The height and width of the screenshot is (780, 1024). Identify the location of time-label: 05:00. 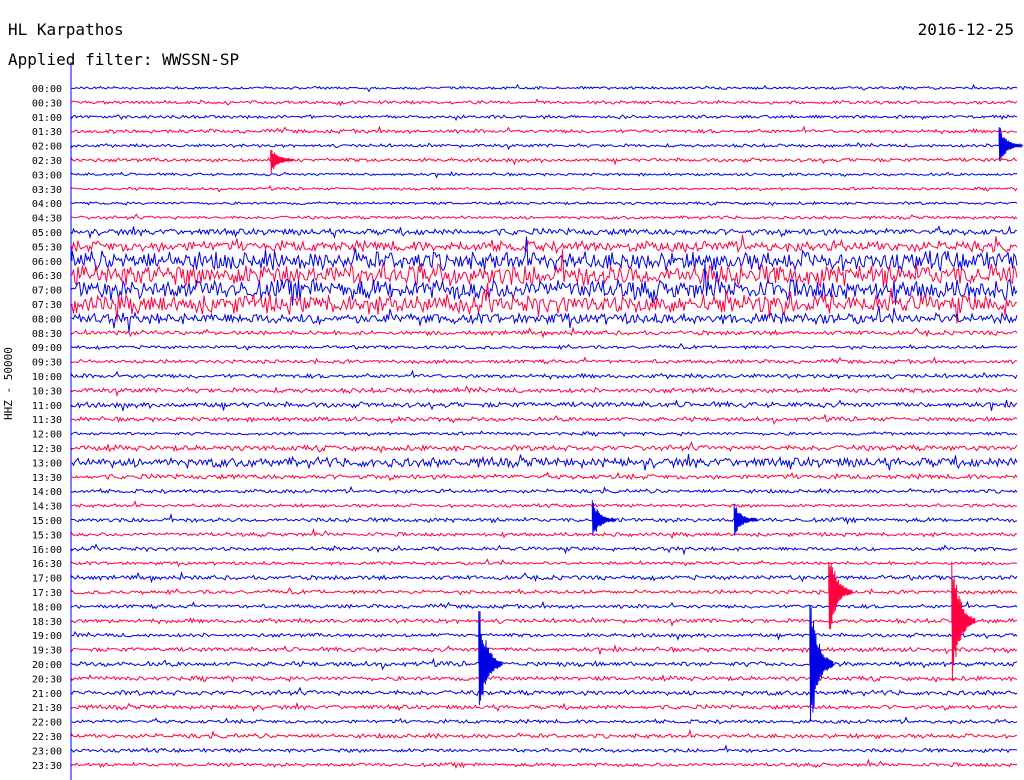
(47, 233).